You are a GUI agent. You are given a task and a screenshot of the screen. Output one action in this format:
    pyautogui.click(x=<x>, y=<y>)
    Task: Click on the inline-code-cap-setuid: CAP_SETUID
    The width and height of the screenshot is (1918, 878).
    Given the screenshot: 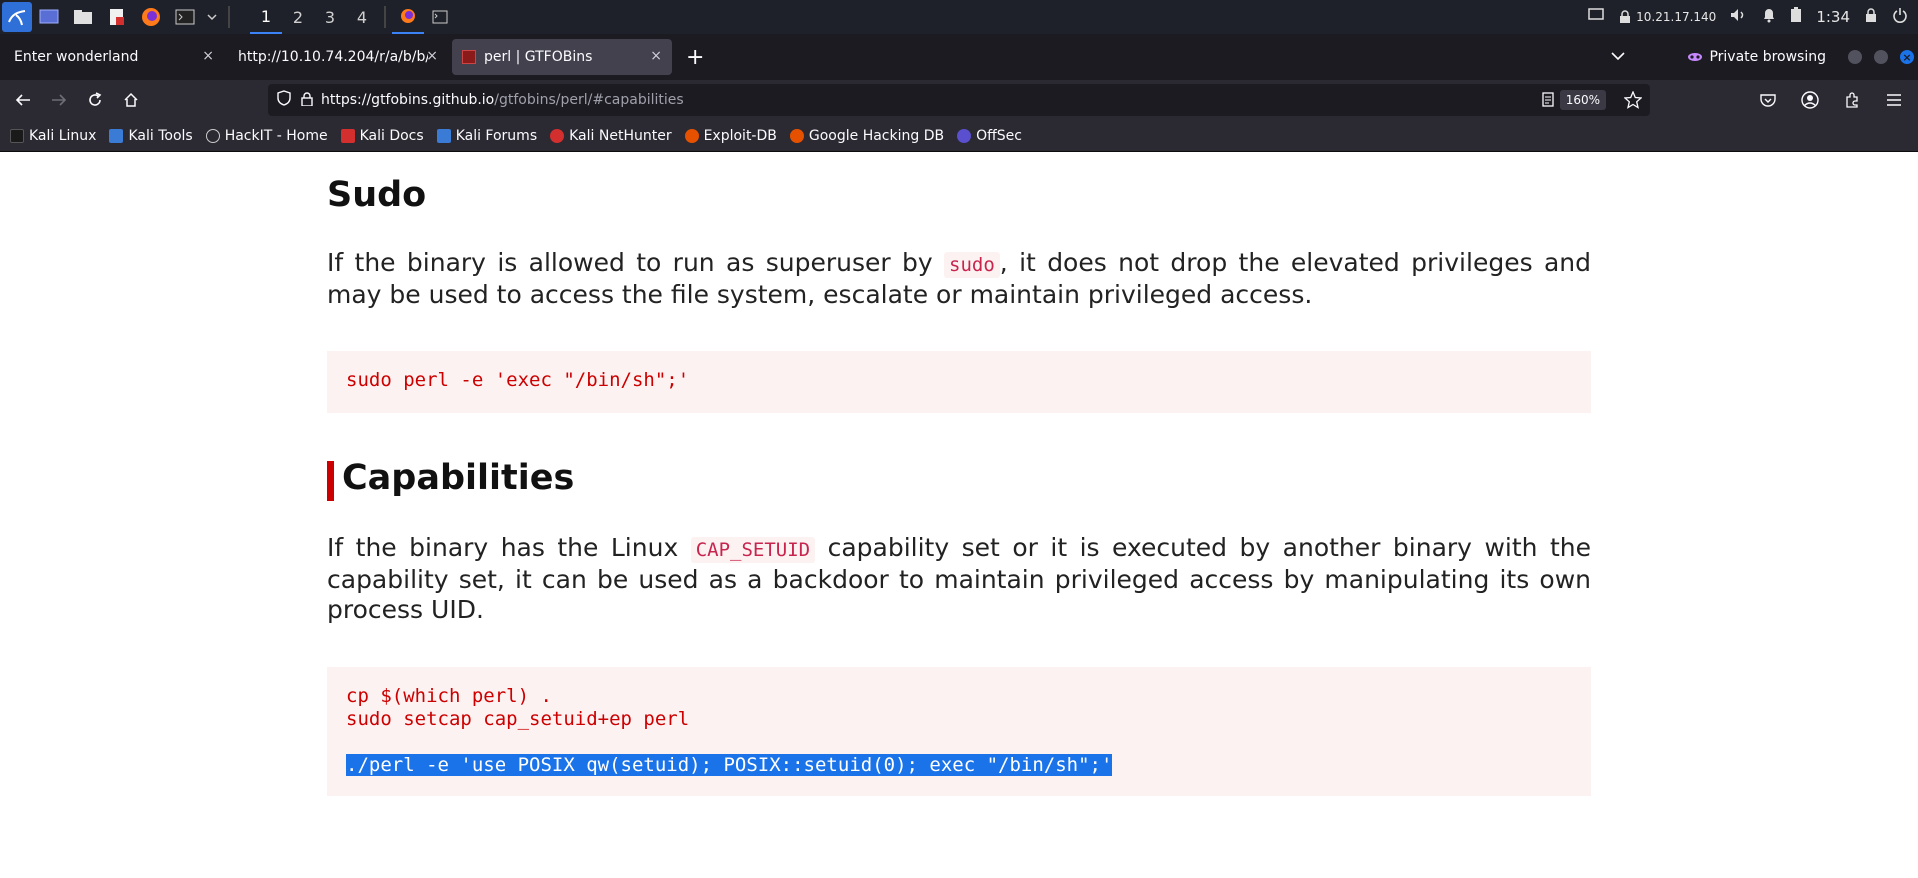 What is the action you would take?
    pyautogui.click(x=753, y=550)
    